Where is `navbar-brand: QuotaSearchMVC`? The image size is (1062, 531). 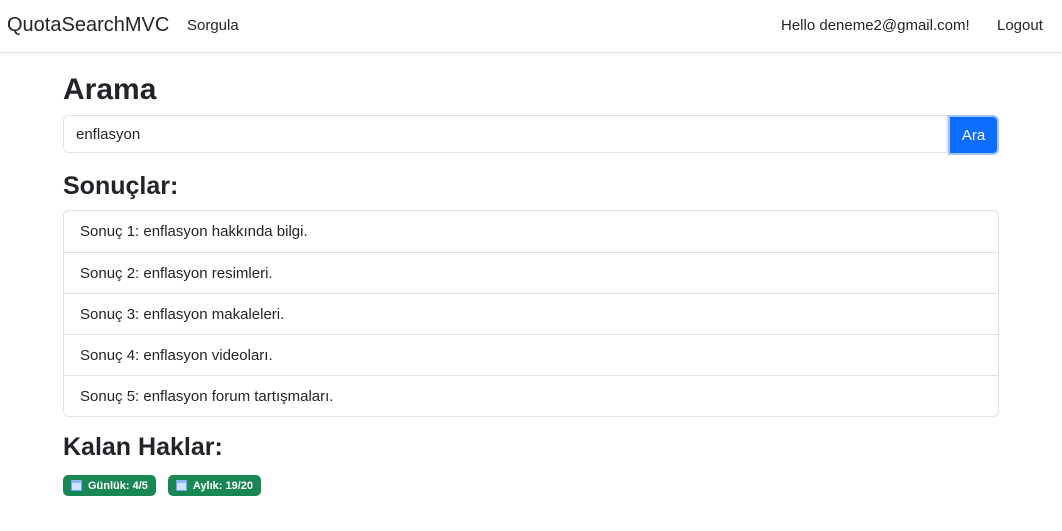 navbar-brand: QuotaSearchMVC is located at coordinates (88, 25).